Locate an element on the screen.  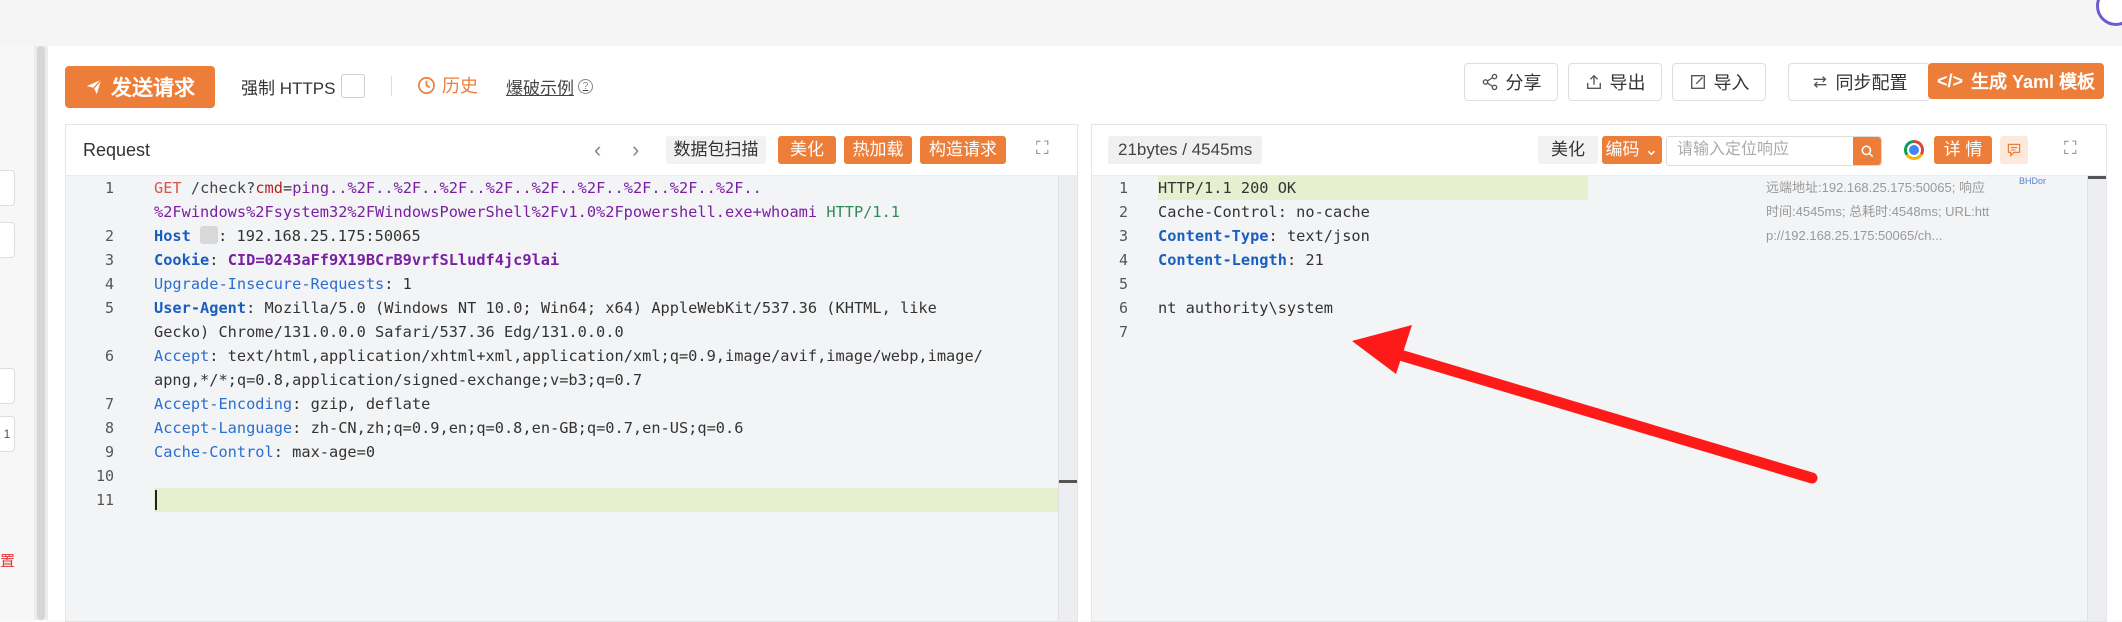
send-request-button: 发送请求 is located at coordinates (140, 87).